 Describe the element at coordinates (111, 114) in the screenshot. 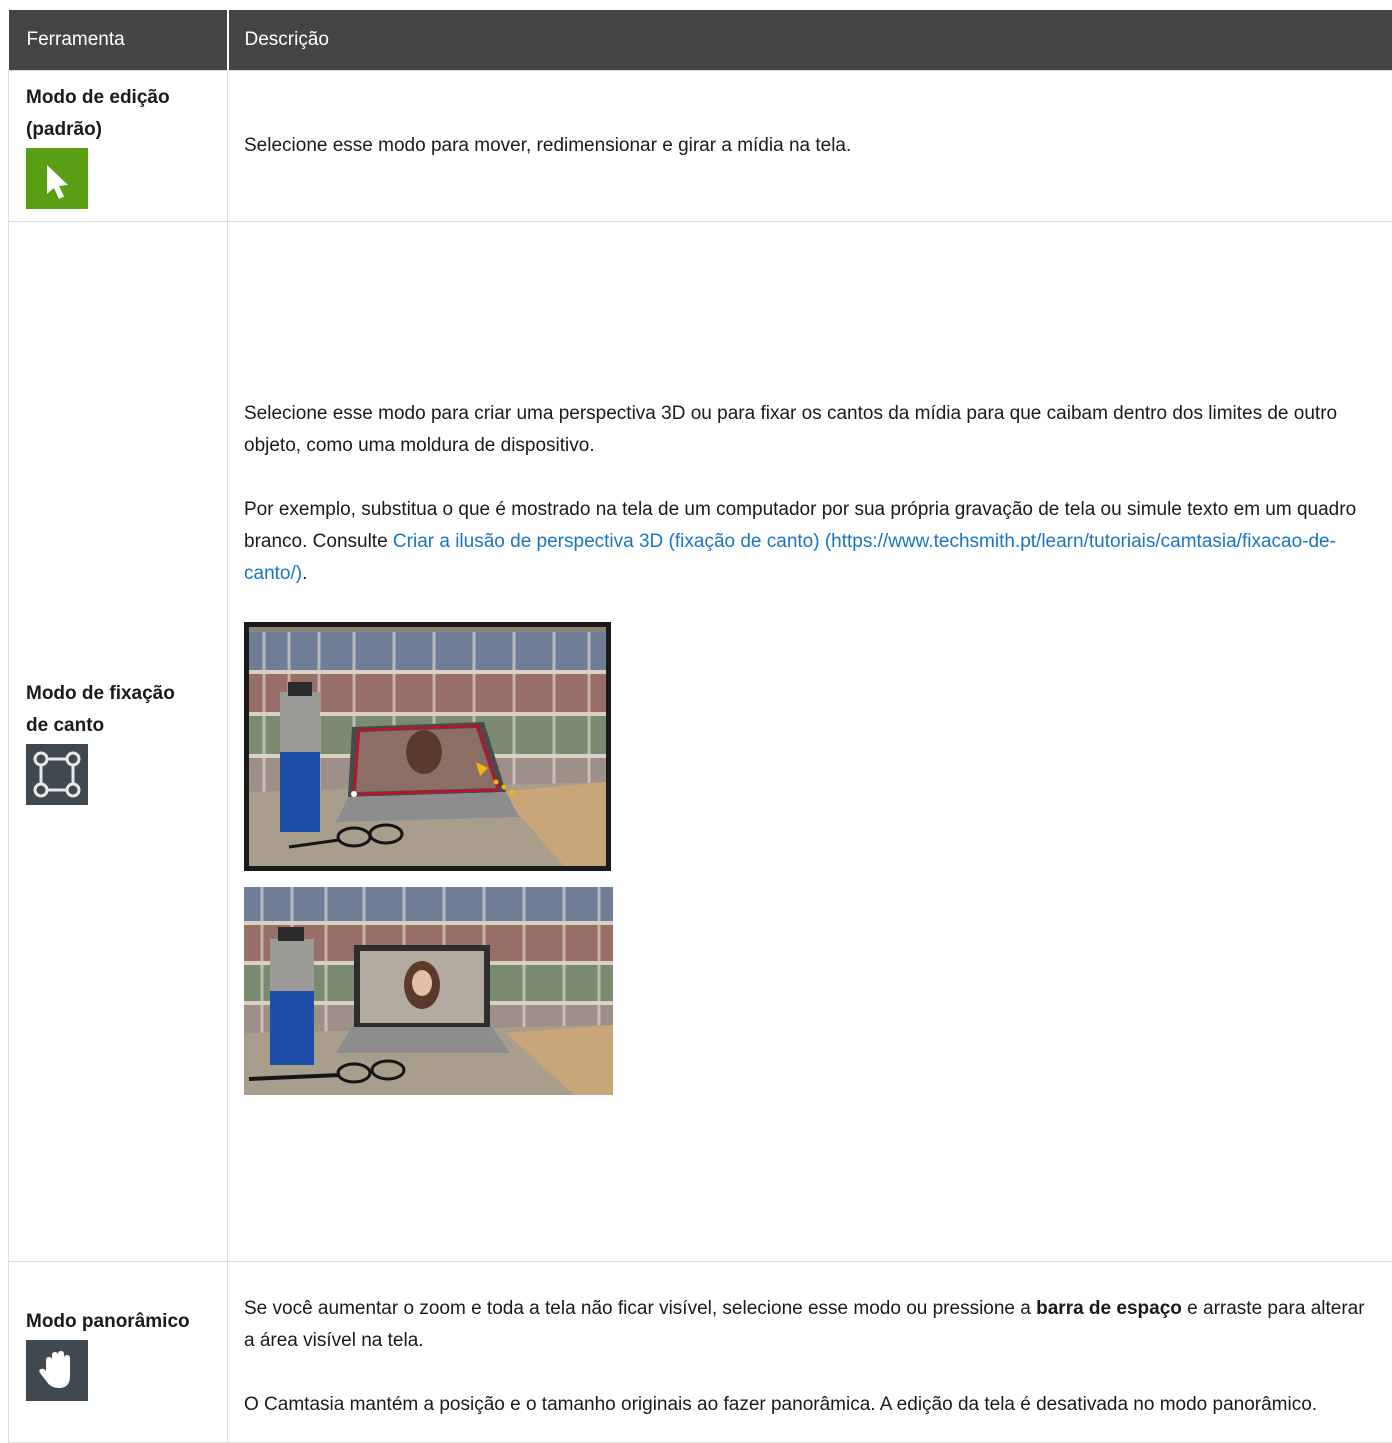

I see `tool-name-edit: Modo de edição (padrão)` at that location.